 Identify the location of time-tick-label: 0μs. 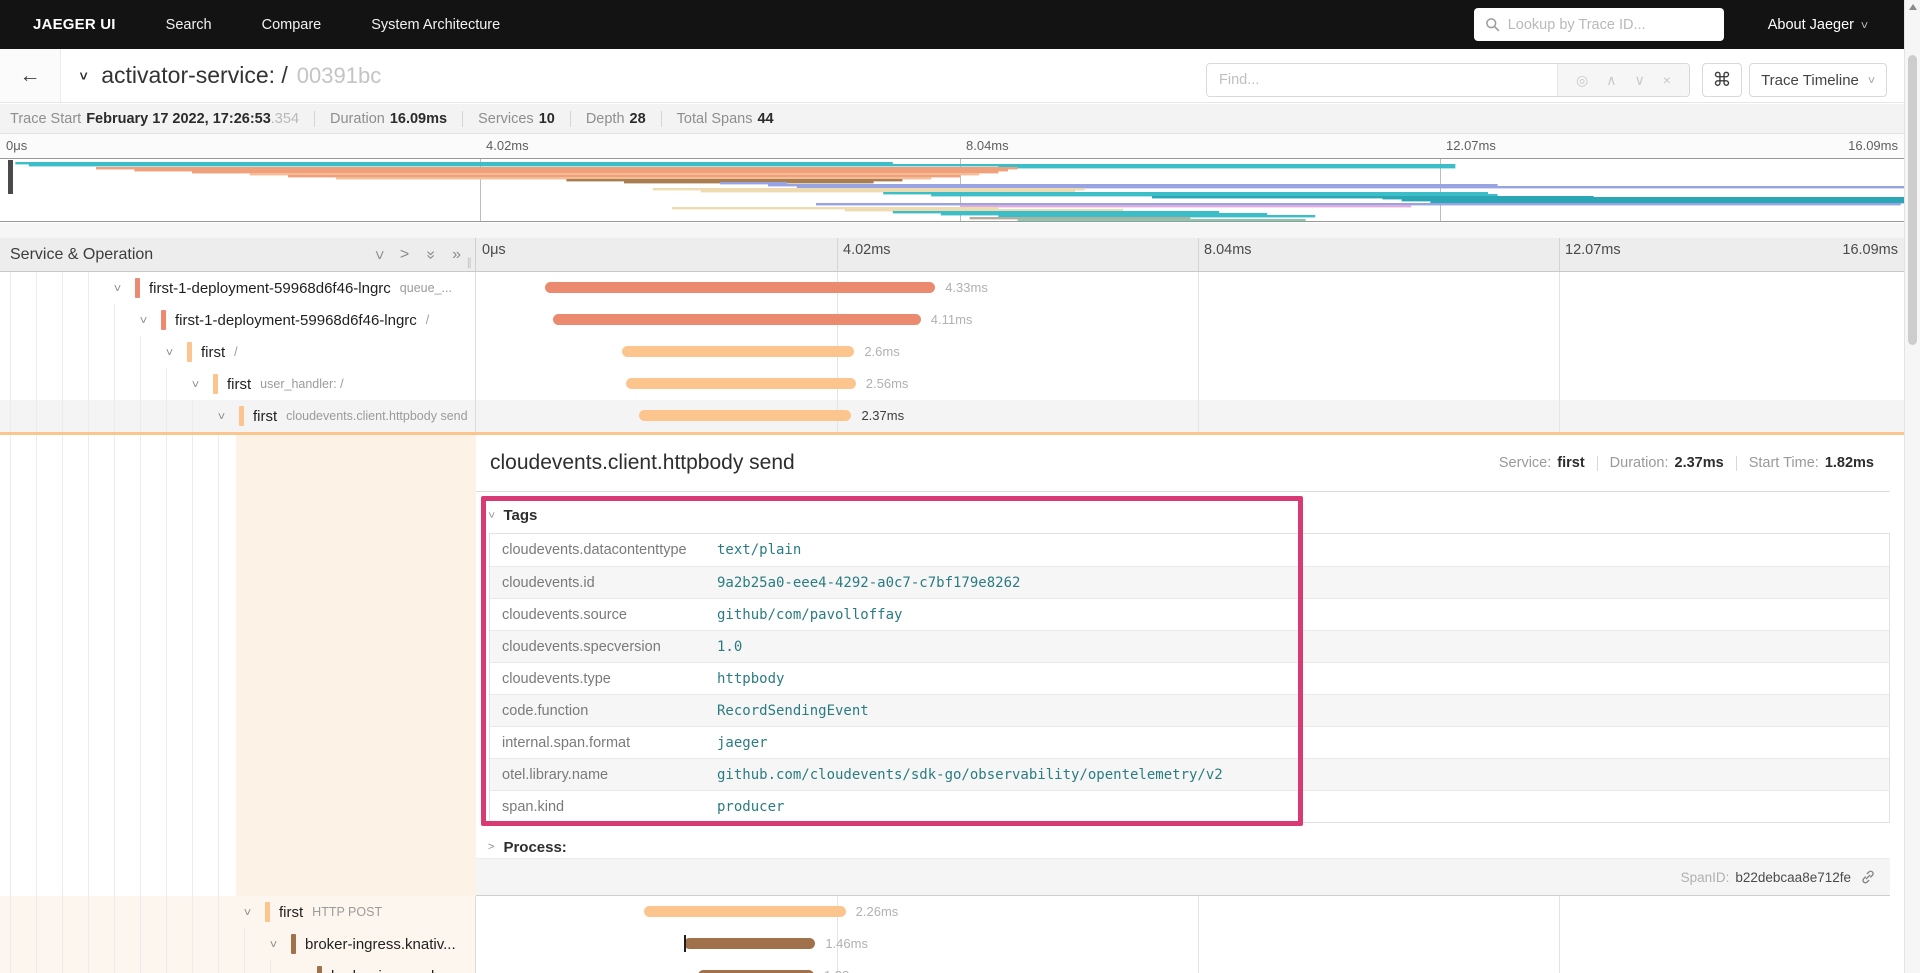
(17, 145).